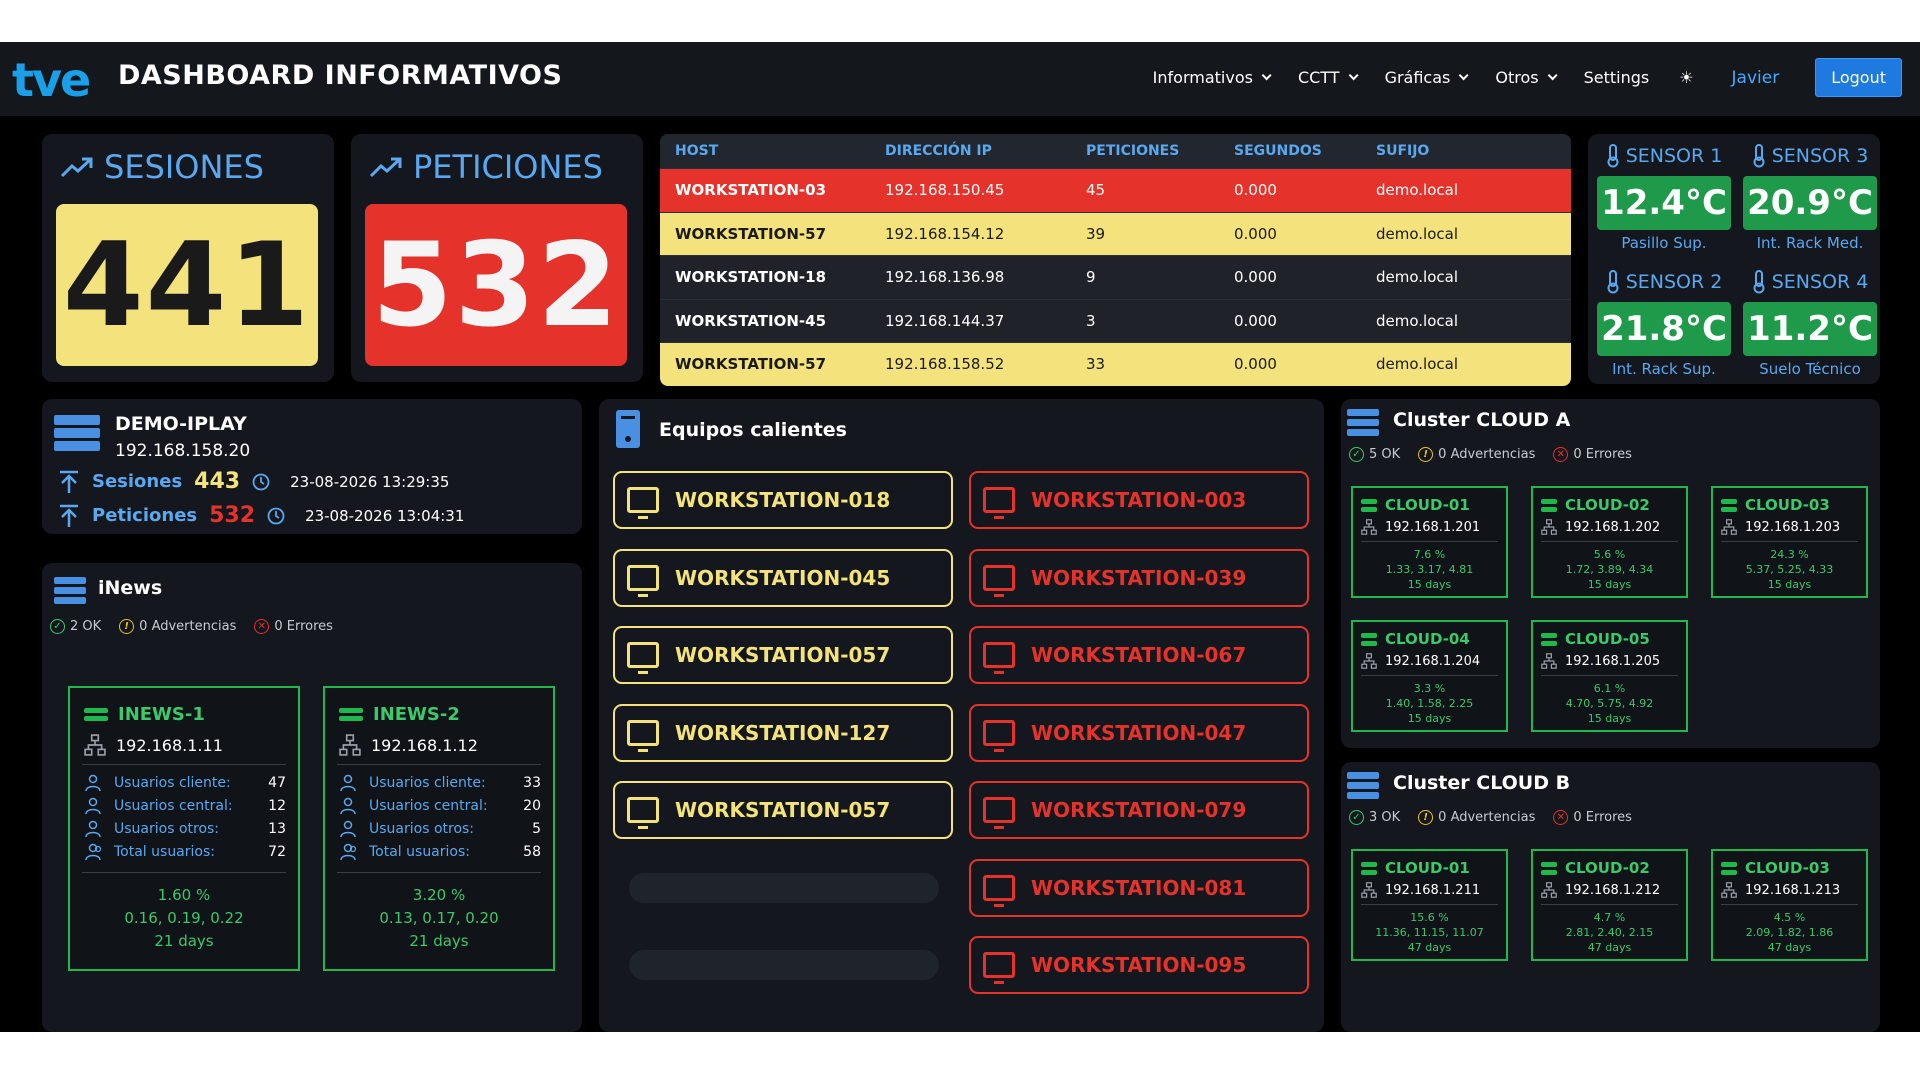 This screenshot has width=1920, height=1080. Describe the element at coordinates (1328, 77) in the screenshot. I see `nav-cctt: CCTT` at that location.